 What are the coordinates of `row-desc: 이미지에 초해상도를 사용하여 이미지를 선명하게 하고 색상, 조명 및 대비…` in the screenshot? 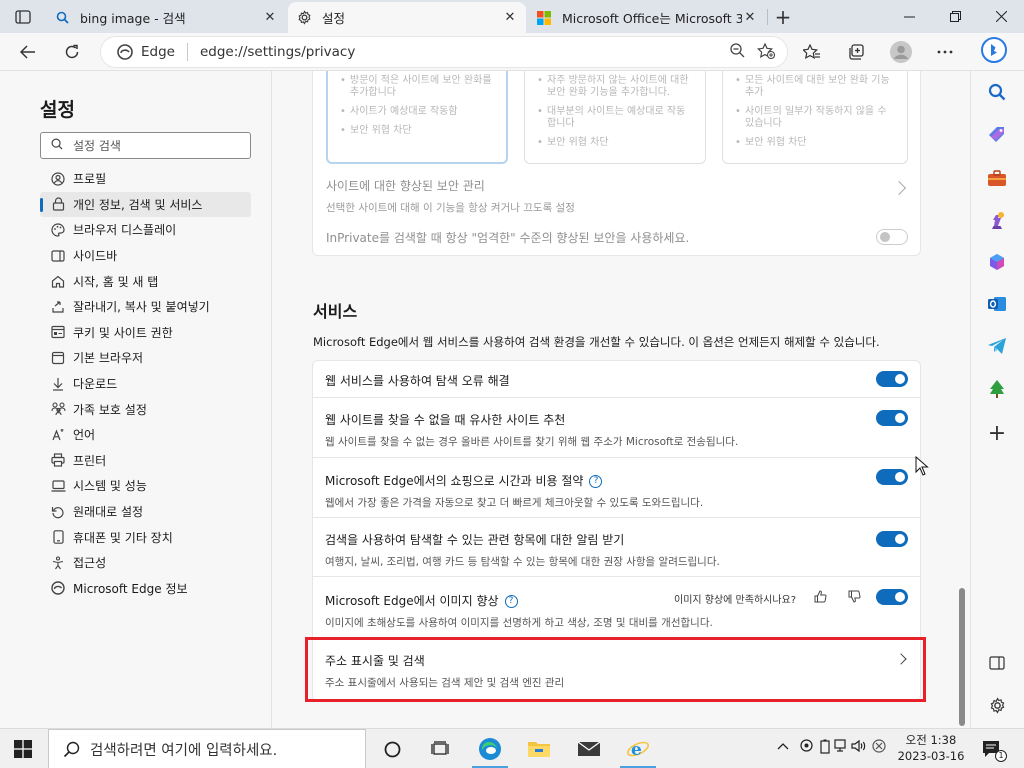 It's located at (519, 623).